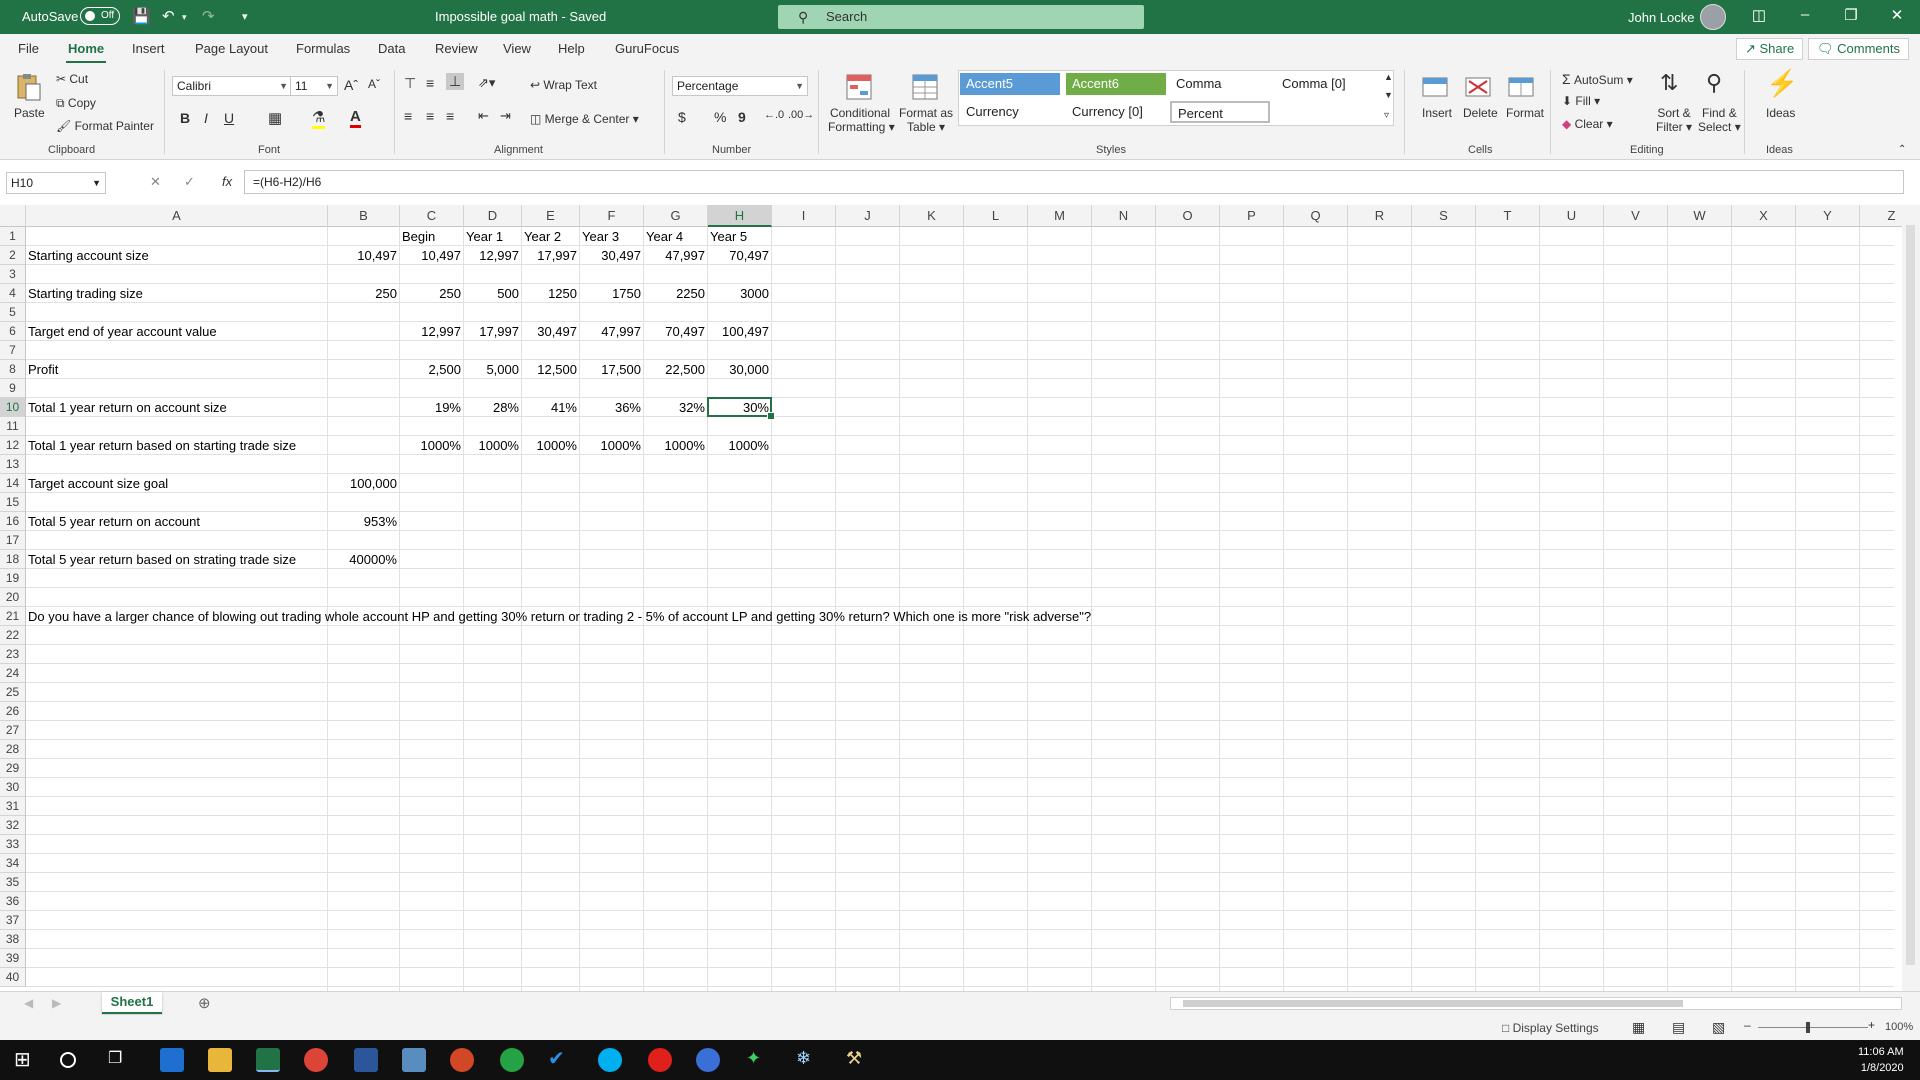 The height and width of the screenshot is (1080, 1920). What do you see at coordinates (1871, 1025) in the screenshot?
I see `zoom-in-icon: +` at bounding box center [1871, 1025].